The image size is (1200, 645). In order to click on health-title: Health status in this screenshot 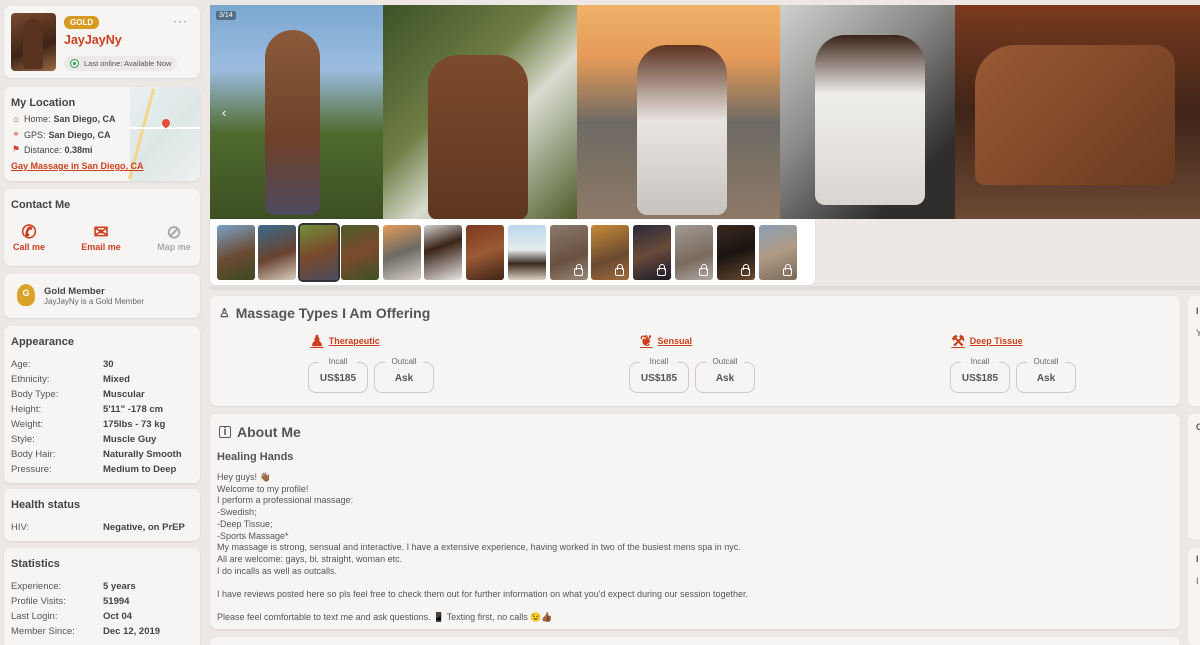, I will do `click(46, 505)`.